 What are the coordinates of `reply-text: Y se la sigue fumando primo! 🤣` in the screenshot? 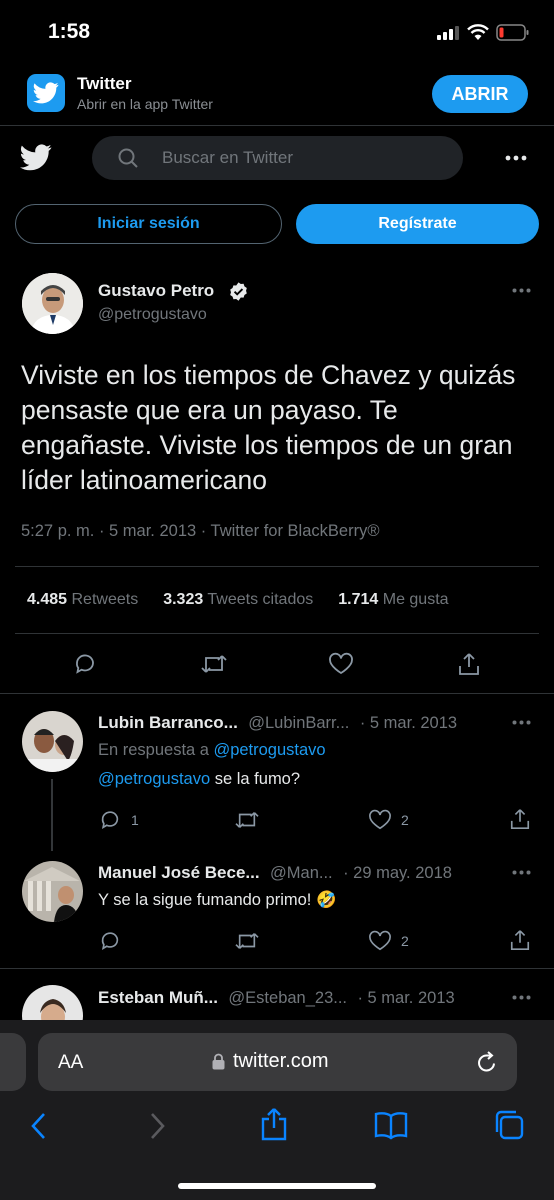 It's located at (217, 900).